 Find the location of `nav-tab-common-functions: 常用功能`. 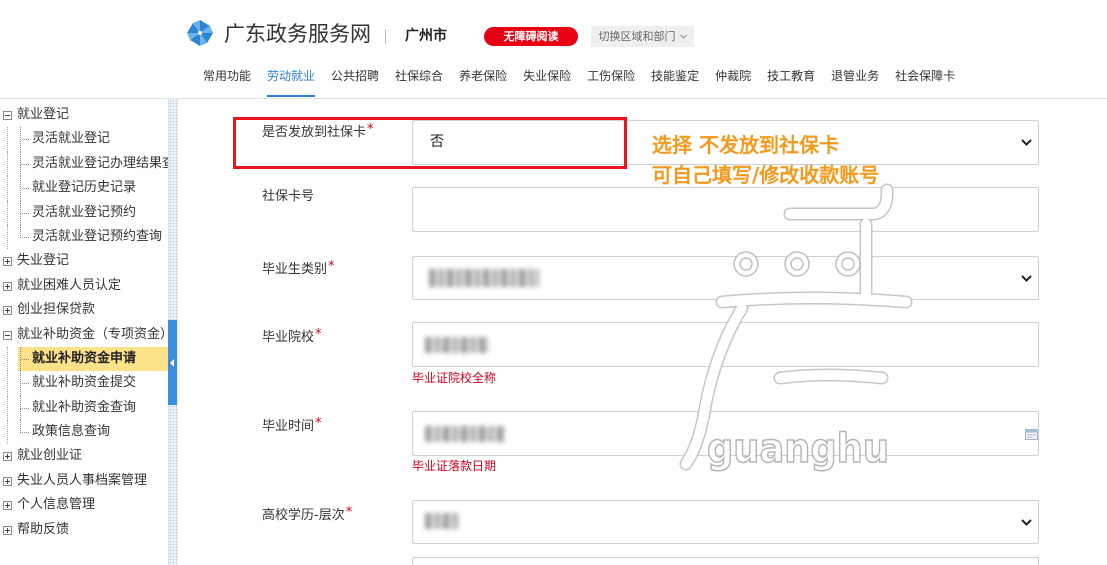

nav-tab-common-functions: 常用功能 is located at coordinates (227, 82).